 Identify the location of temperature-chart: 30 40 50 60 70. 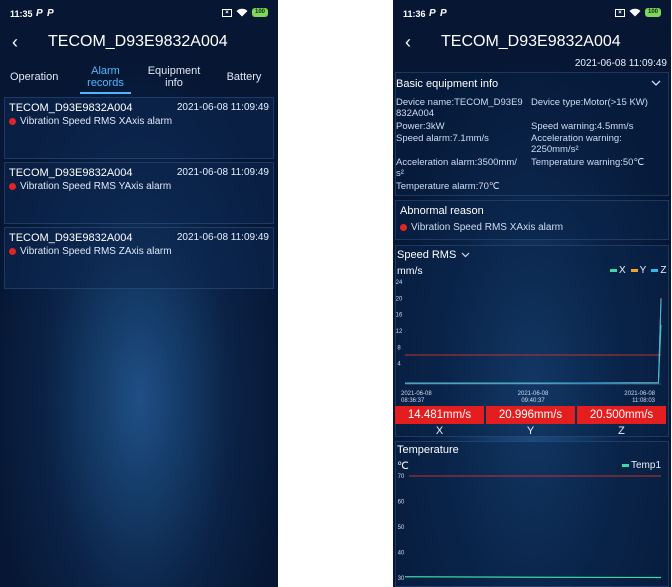
(530, 528).